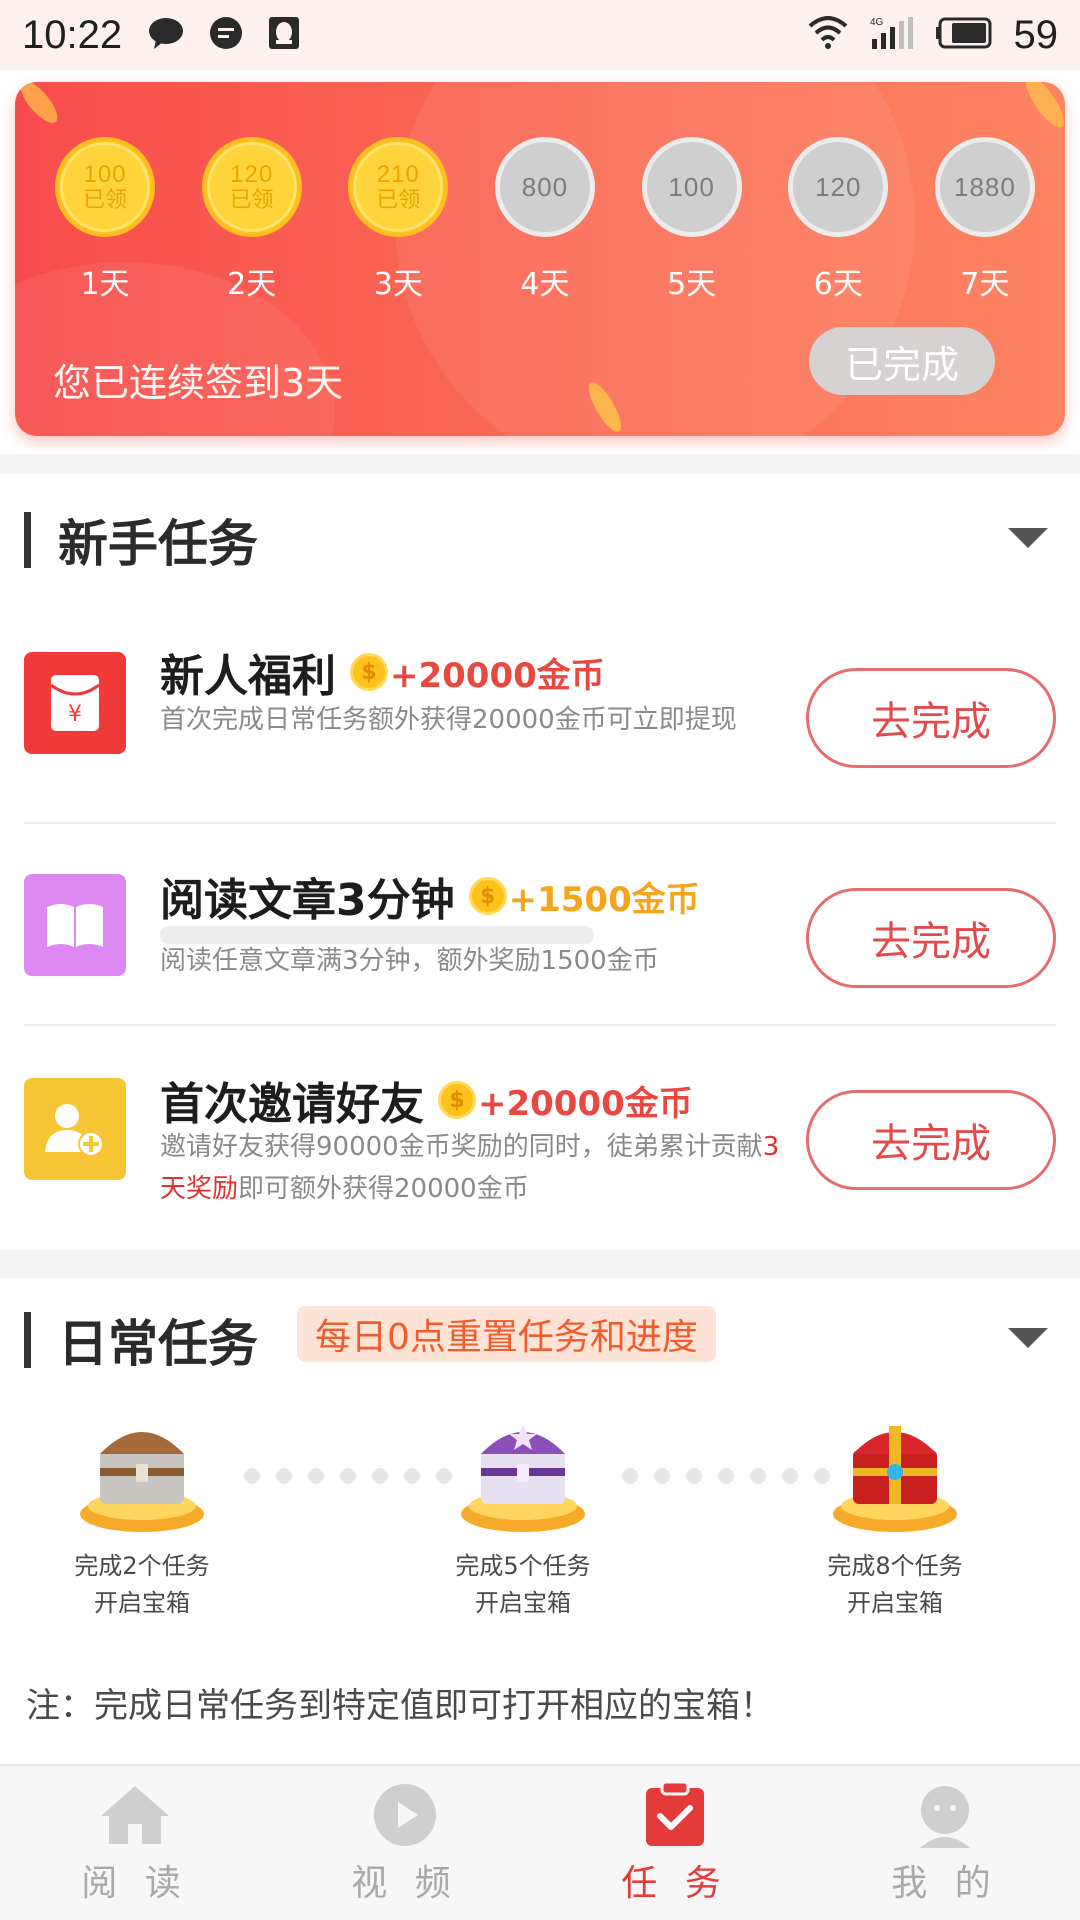 This screenshot has height=1920, width=1080. Describe the element at coordinates (877, 22) in the screenshot. I see `svg-text: 4G` at that location.